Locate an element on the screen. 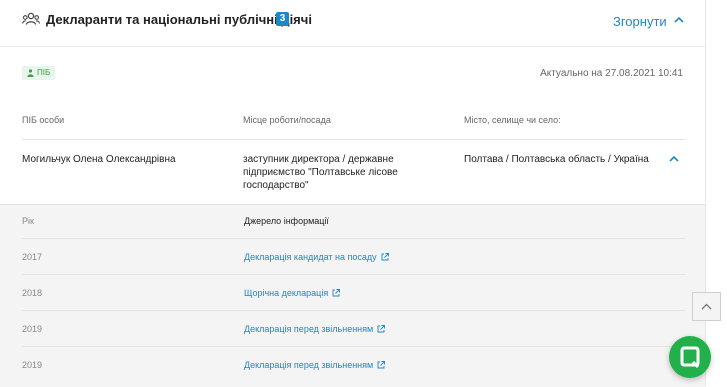  collapse-button: Згорнути is located at coordinates (640, 21).